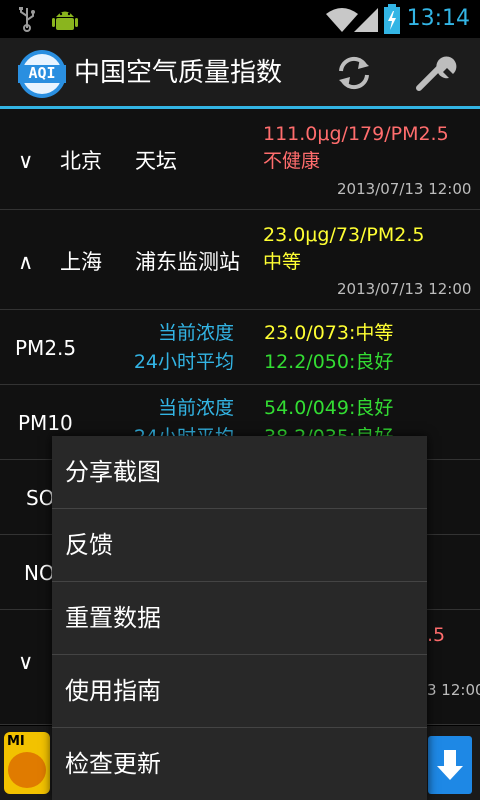 The image size is (480, 800). I want to click on battery-icon, so click(392, 19).